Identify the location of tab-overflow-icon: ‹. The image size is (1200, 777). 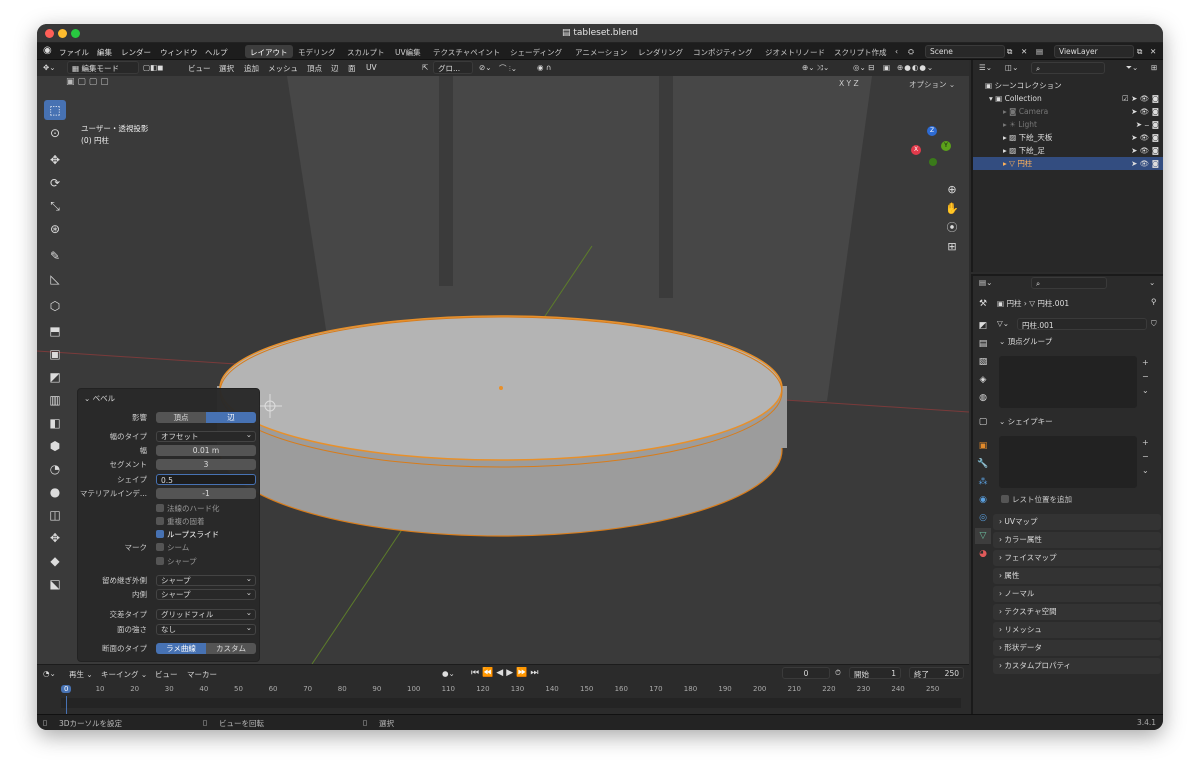
(896, 51).